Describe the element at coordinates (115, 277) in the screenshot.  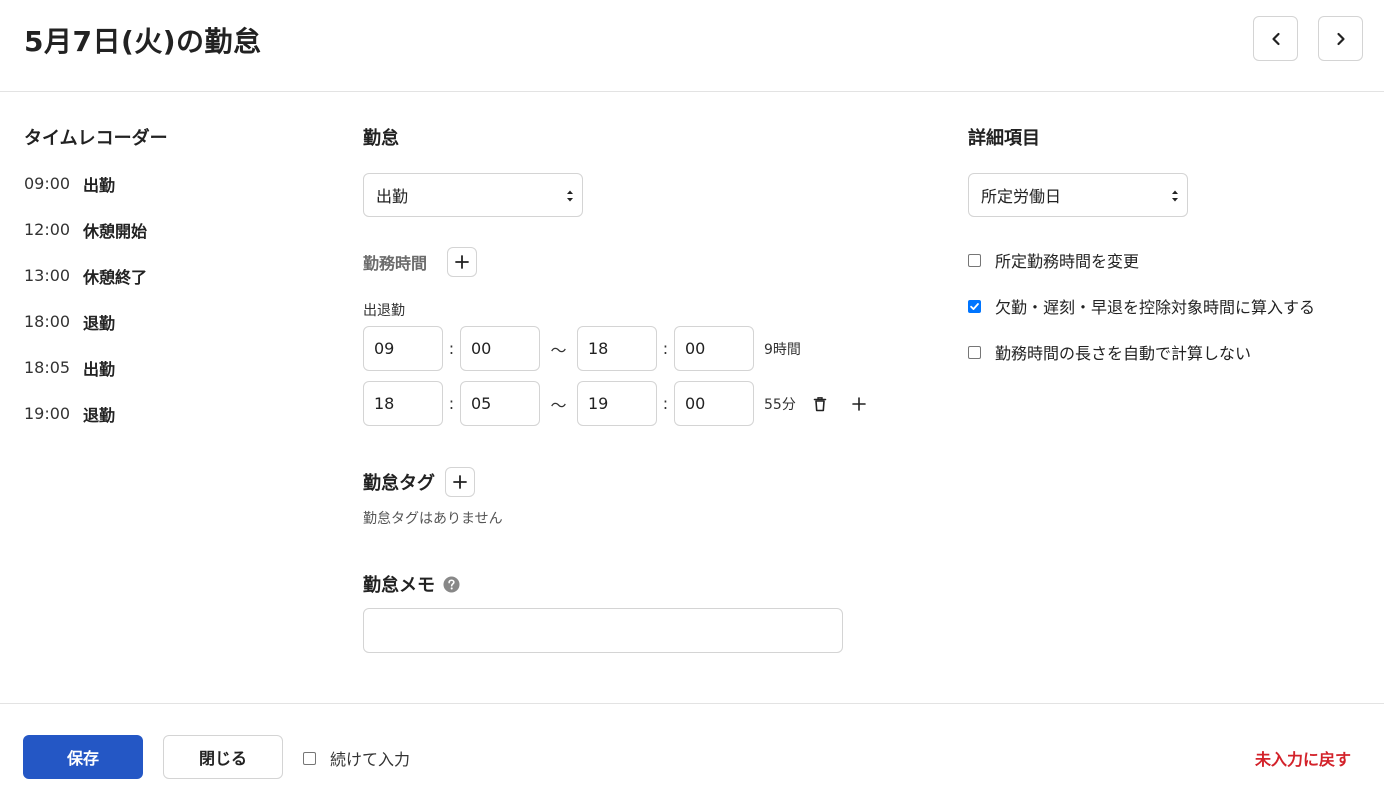
I see `entry-type: 休憩終了` at that location.